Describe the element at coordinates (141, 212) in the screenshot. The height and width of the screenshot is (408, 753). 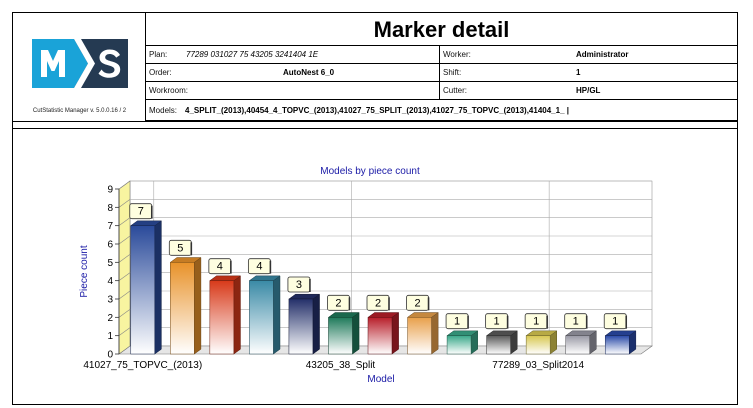
I see `data-label: 7` at that location.